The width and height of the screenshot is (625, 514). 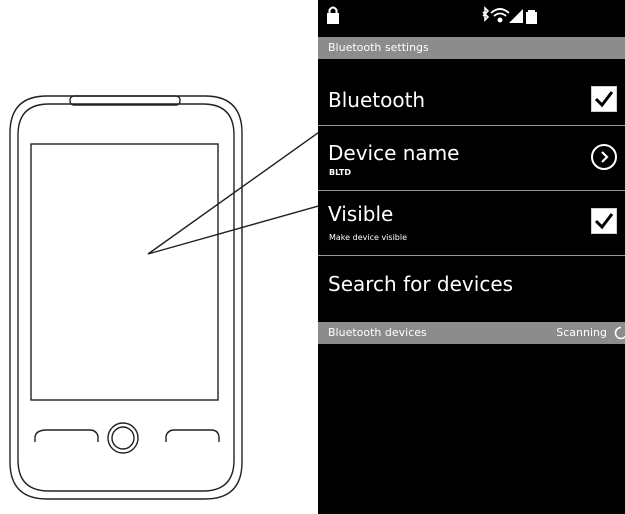 I want to click on status-bar, so click(x=432, y=15).